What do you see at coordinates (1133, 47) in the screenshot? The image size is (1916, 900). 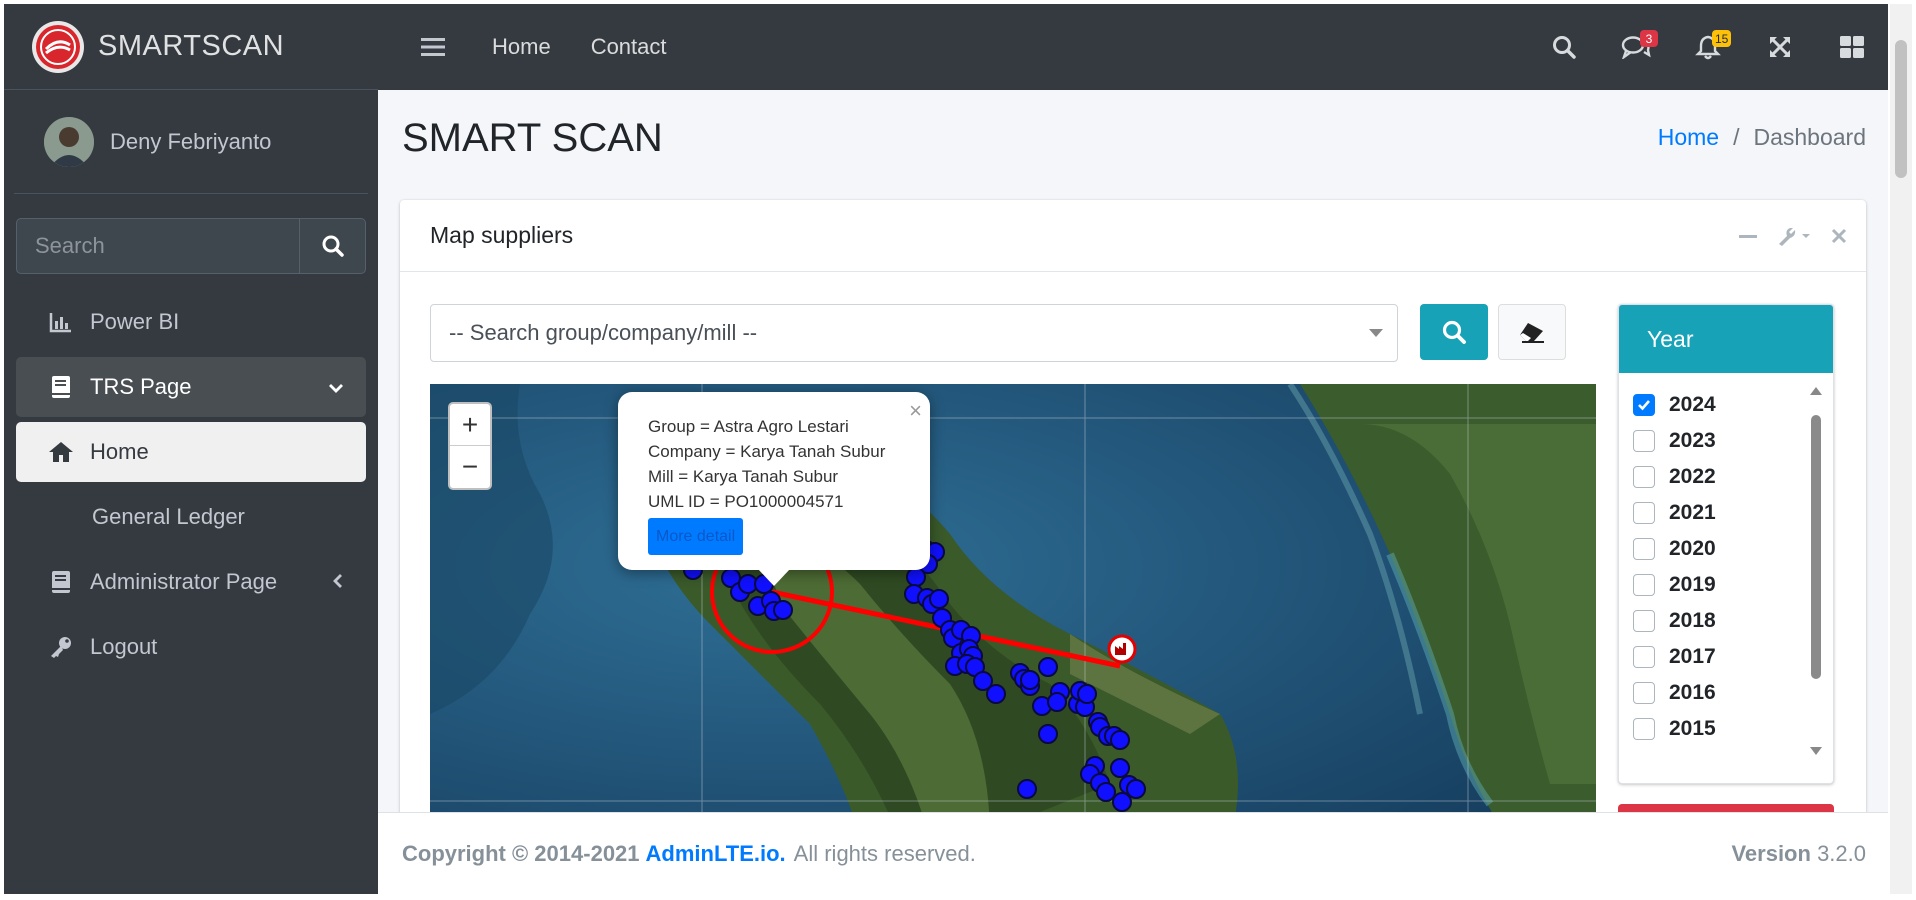 I see `top-navbar: Home Contact 3 15` at bounding box center [1133, 47].